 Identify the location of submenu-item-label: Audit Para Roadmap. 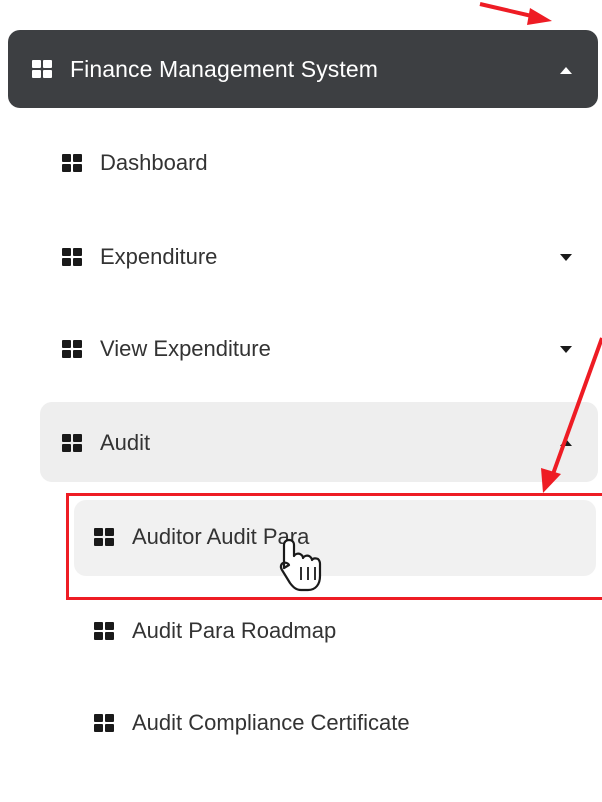
(234, 630).